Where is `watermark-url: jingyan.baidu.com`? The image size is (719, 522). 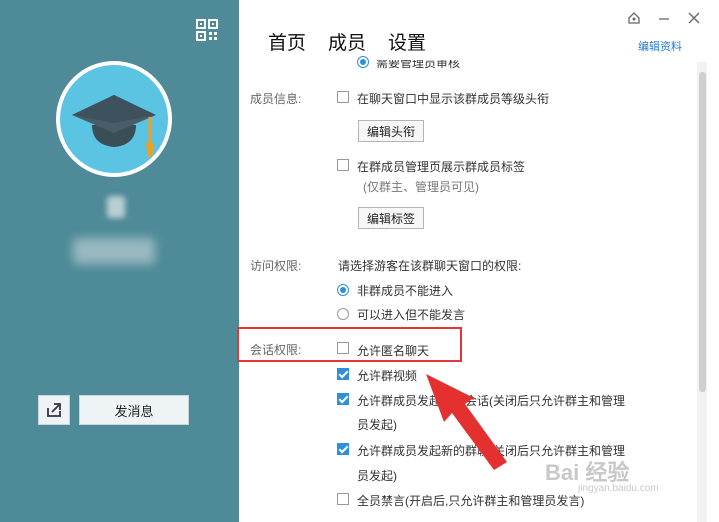
watermark-url: jingyan.baidu.com is located at coordinates (618, 488).